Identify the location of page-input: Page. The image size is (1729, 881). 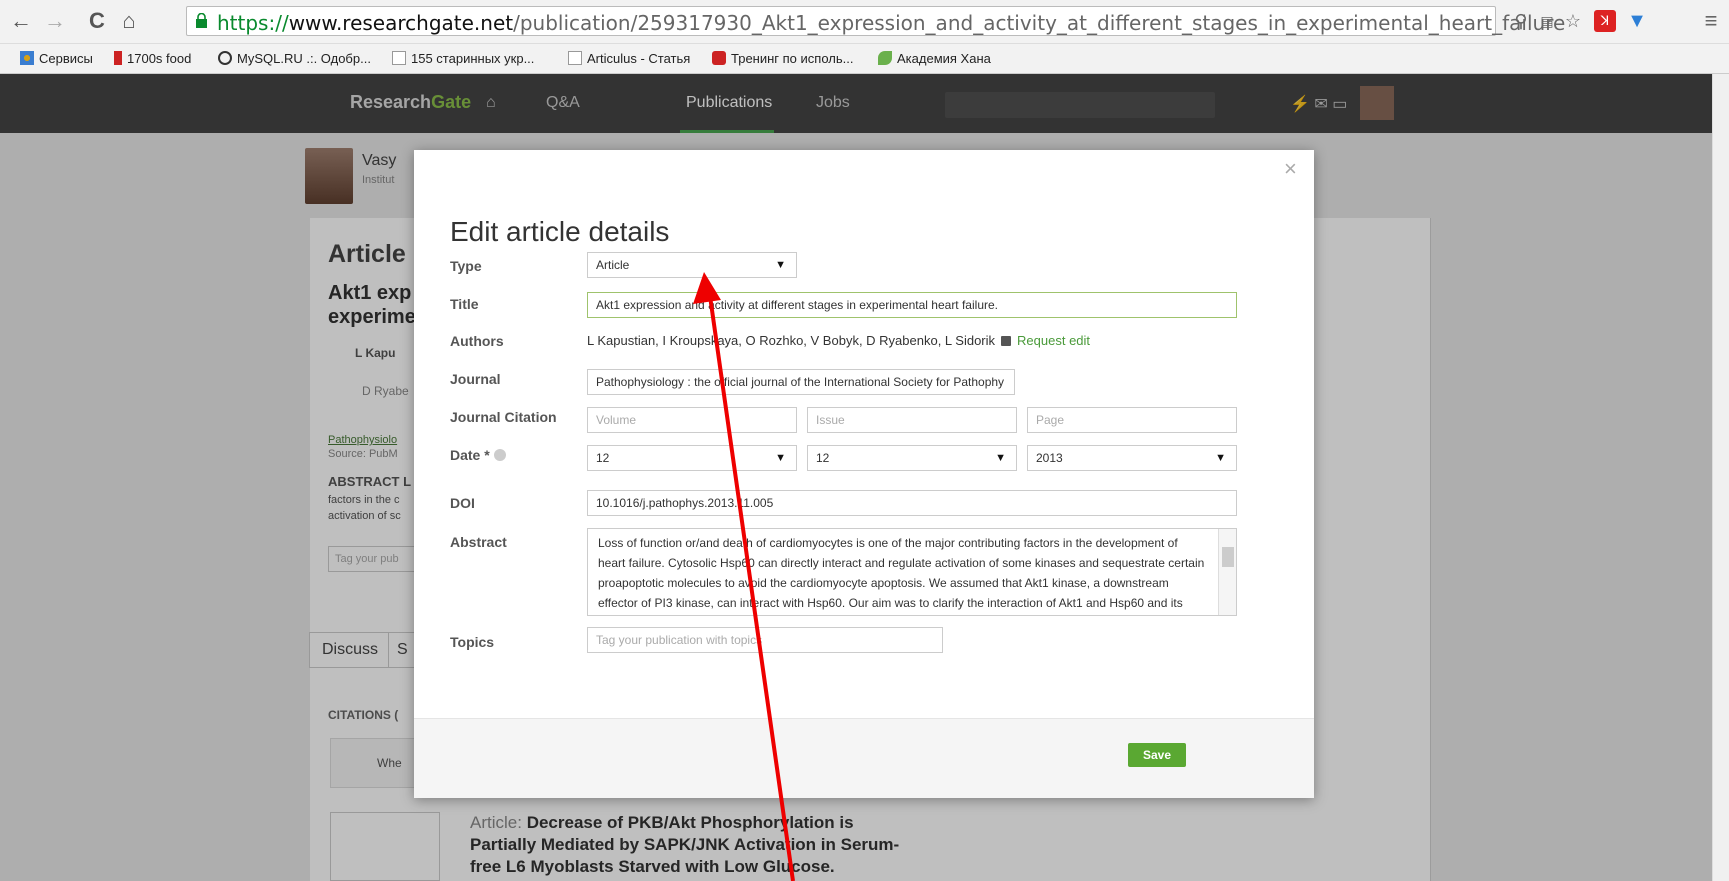
(1132, 420).